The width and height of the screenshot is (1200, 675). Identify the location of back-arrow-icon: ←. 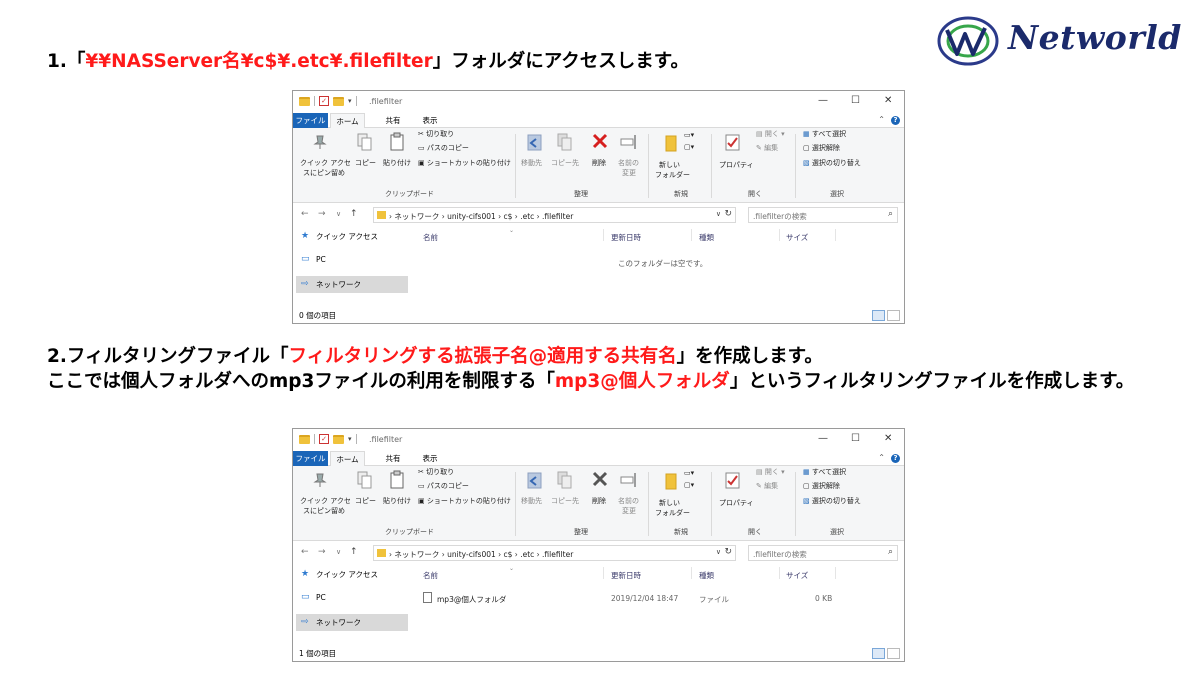
(305, 552).